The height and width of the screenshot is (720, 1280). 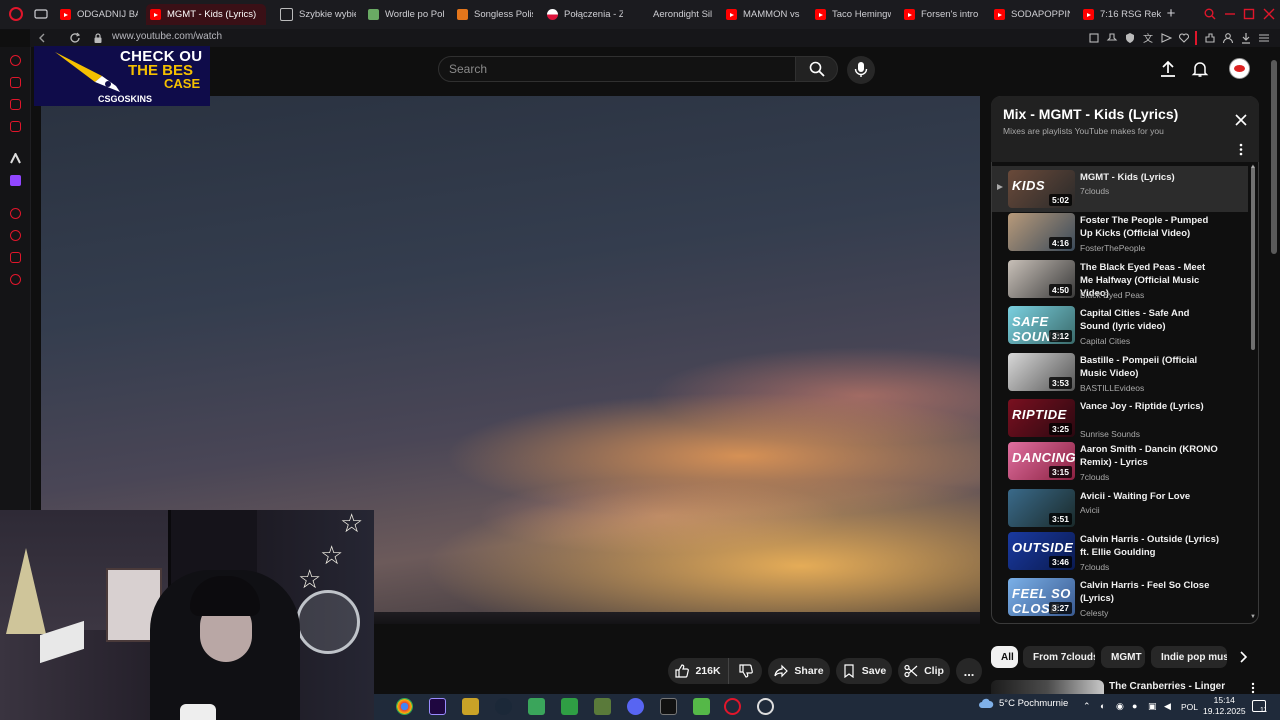 What do you see at coordinates (1153, 706) in the screenshot?
I see `tray-app-icon: ▣` at bounding box center [1153, 706].